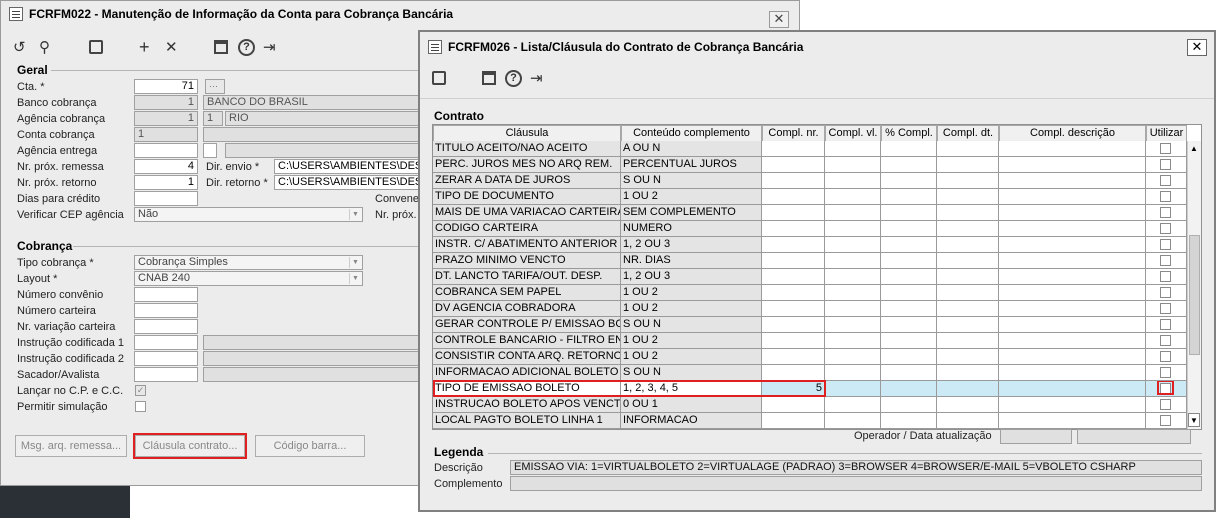 This screenshot has height=518, width=1218. Describe the element at coordinates (1166, 133) in the screenshot. I see `column-header-utilizar: Utilizar` at that location.